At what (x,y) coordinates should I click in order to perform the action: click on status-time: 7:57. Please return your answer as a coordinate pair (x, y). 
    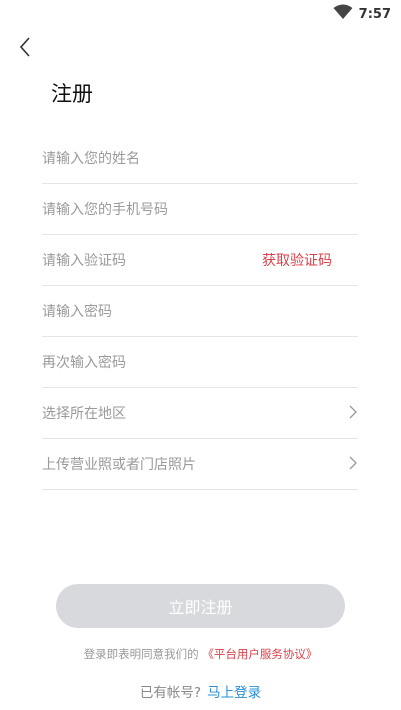
    Looking at the image, I should click on (374, 14).